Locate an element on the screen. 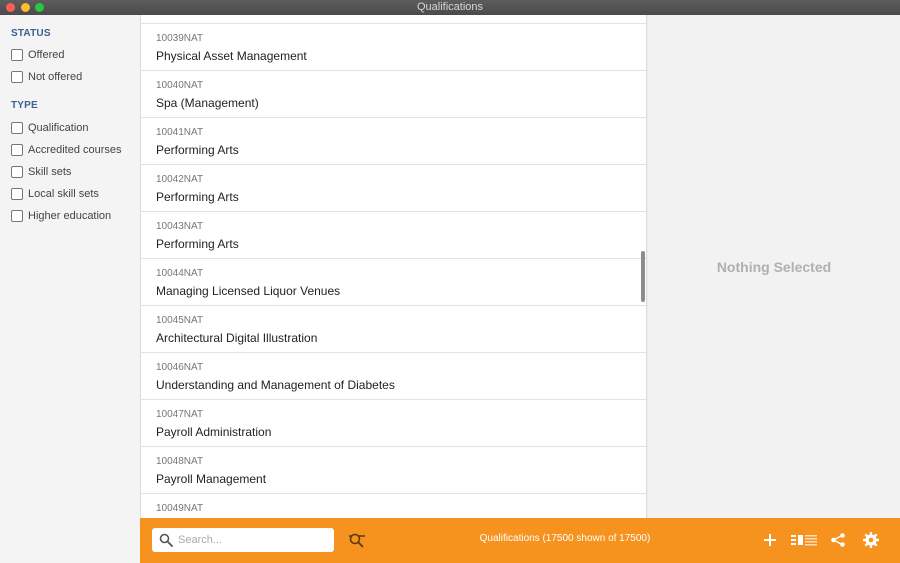 The width and height of the screenshot is (900, 563). accredited-courses-checkbox is located at coordinates (17, 150).